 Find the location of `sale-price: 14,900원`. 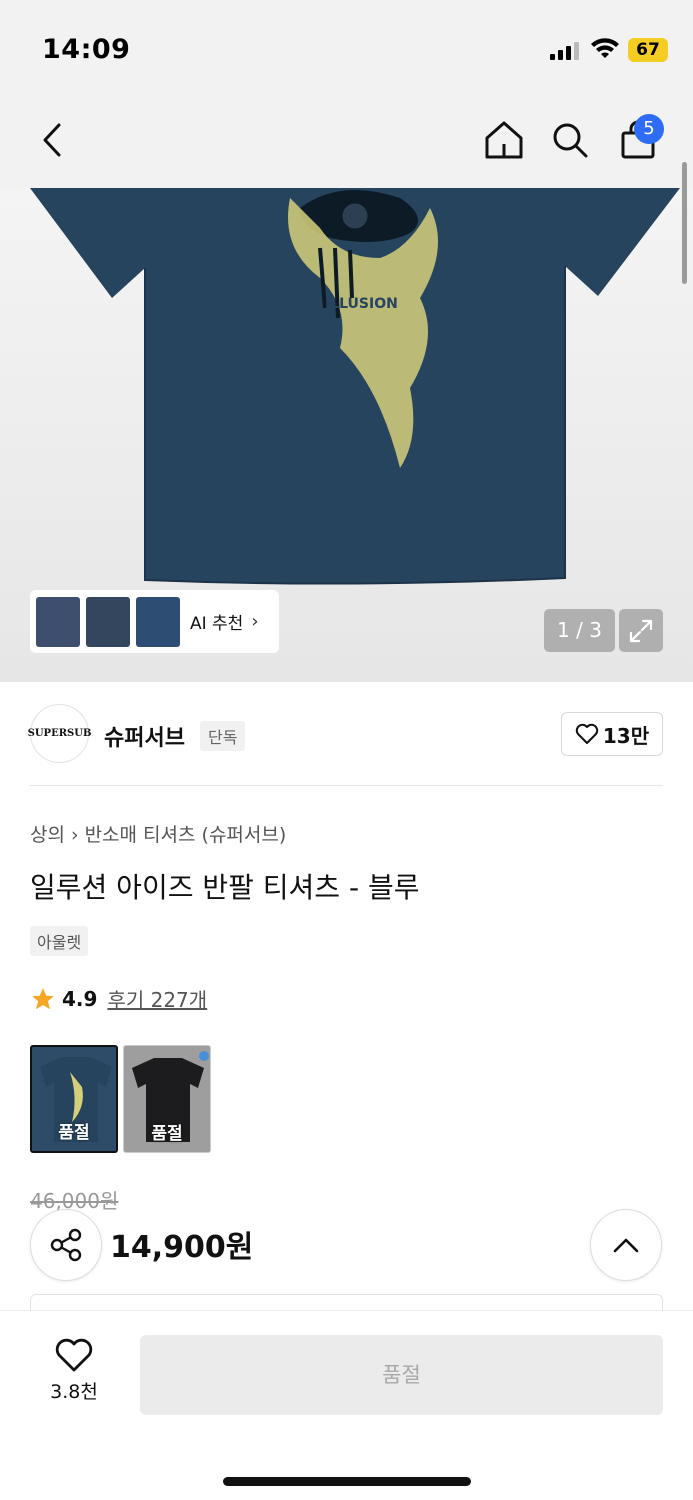

sale-price: 14,900원 is located at coordinates (182, 1247).